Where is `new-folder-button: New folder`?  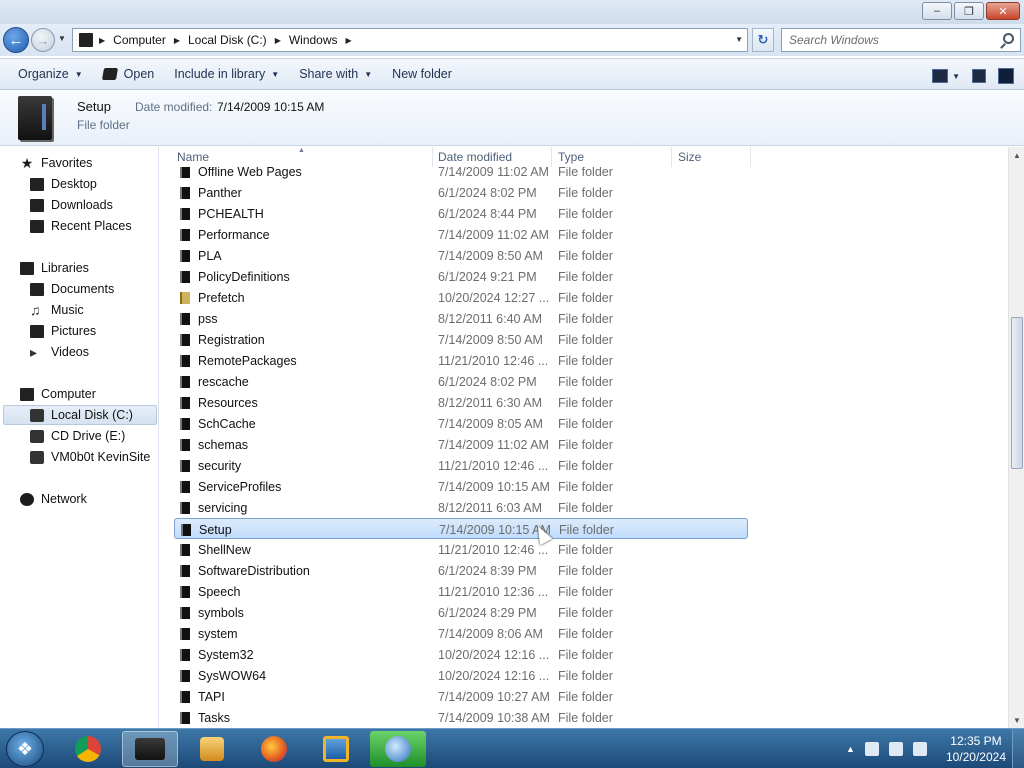
new-folder-button: New folder is located at coordinates (422, 74).